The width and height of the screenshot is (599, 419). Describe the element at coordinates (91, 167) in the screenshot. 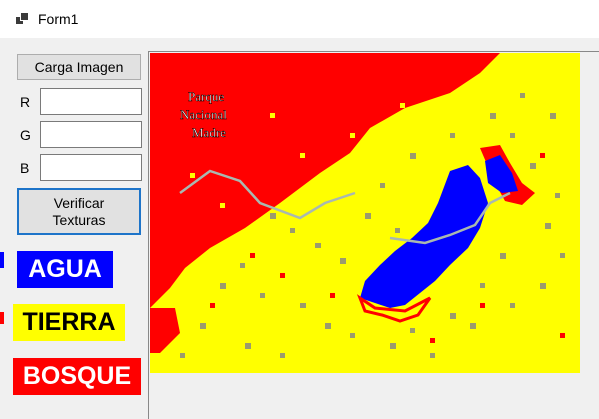

I see `b-input` at that location.